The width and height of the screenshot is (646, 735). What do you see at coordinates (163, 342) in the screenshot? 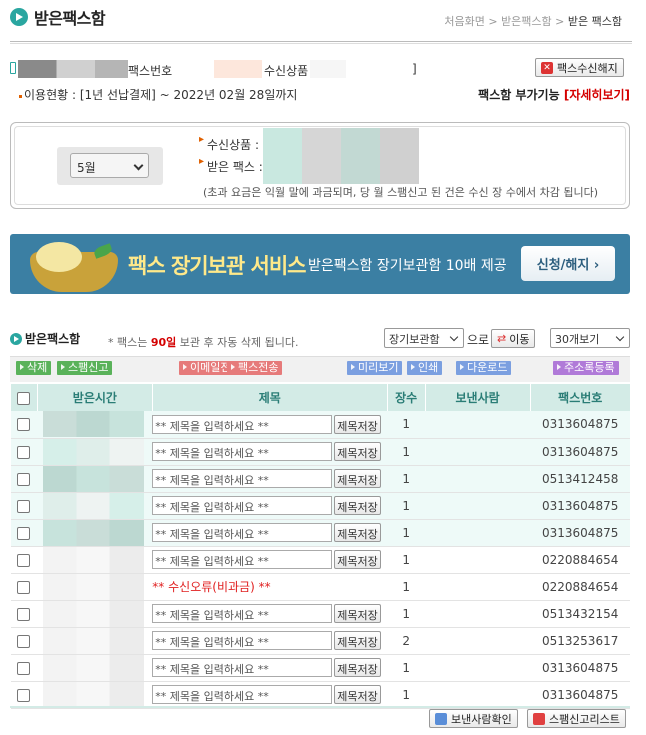
I see `retention-days: 90일` at bounding box center [163, 342].